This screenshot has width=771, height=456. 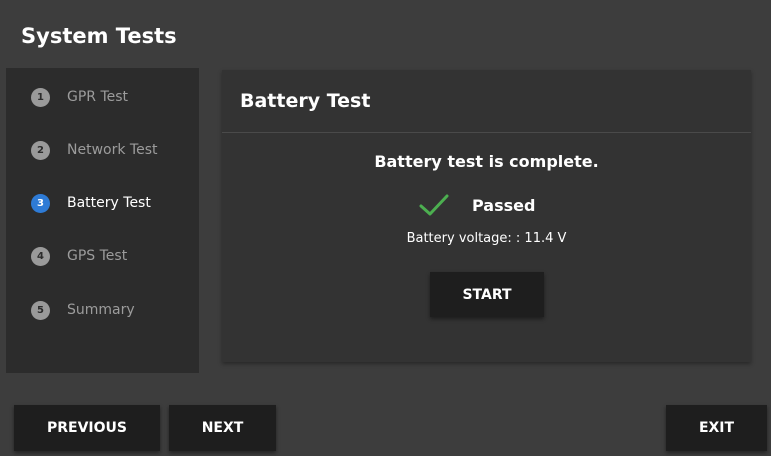 What do you see at coordinates (504, 205) in the screenshot?
I see `result-label: Passed` at bounding box center [504, 205].